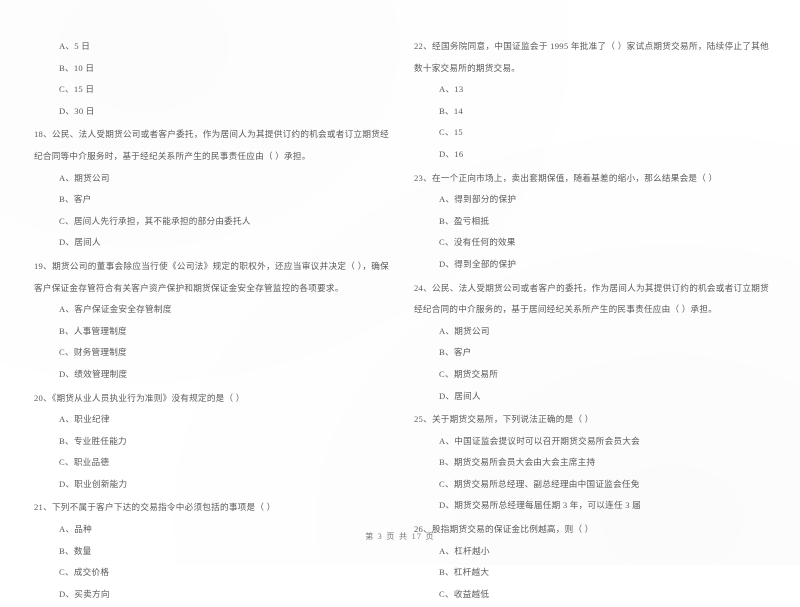 This screenshot has height=607, width=800. I want to click on question-block: A、5 日 B、10 日 C、15 日 D、30 日, so click(211, 79).